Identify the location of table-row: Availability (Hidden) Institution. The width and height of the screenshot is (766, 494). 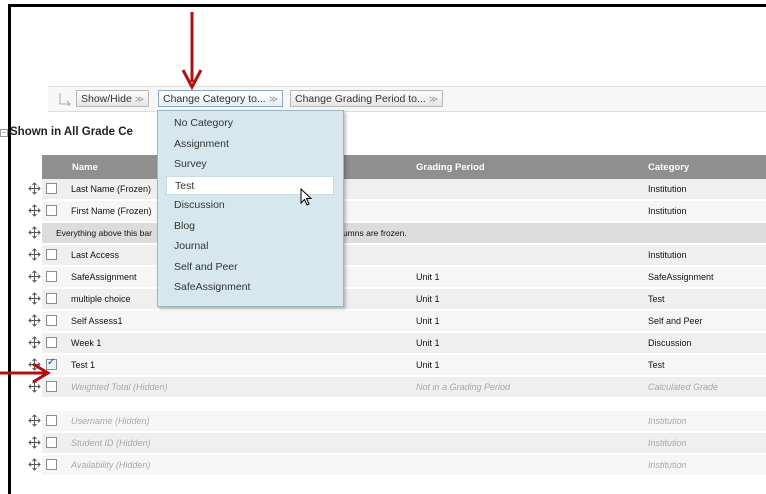
(397, 466).